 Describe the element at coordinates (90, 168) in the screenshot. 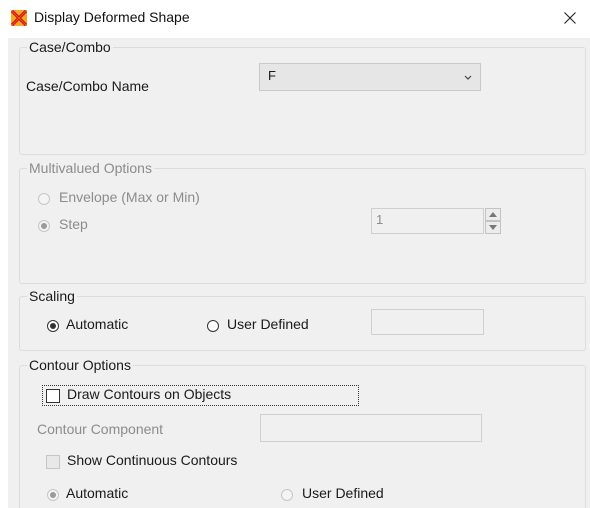

I see `multivalued-options-group-label: Multivalued Options` at that location.